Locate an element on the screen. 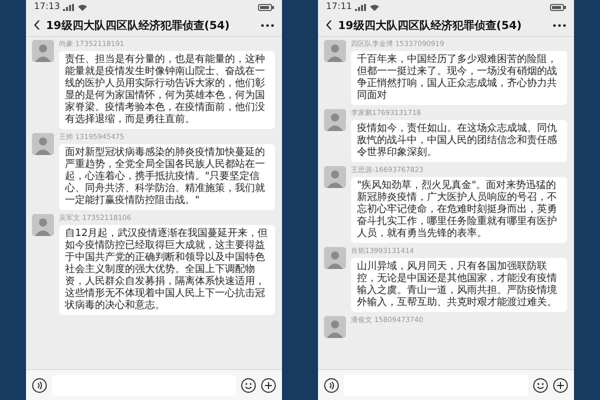  message-bubble: 面对新型冠状病毒感染的肺炎疫情加快蔓延的严重趋势，全党全局全国各民族人民都站在一起，心连着心，携手抵抗疫情。"只要坚定信心、同舟共济、科学防治、精准施策，我们就一定能打赢疫情防控阻击战。" is located at coordinates (167, 177).